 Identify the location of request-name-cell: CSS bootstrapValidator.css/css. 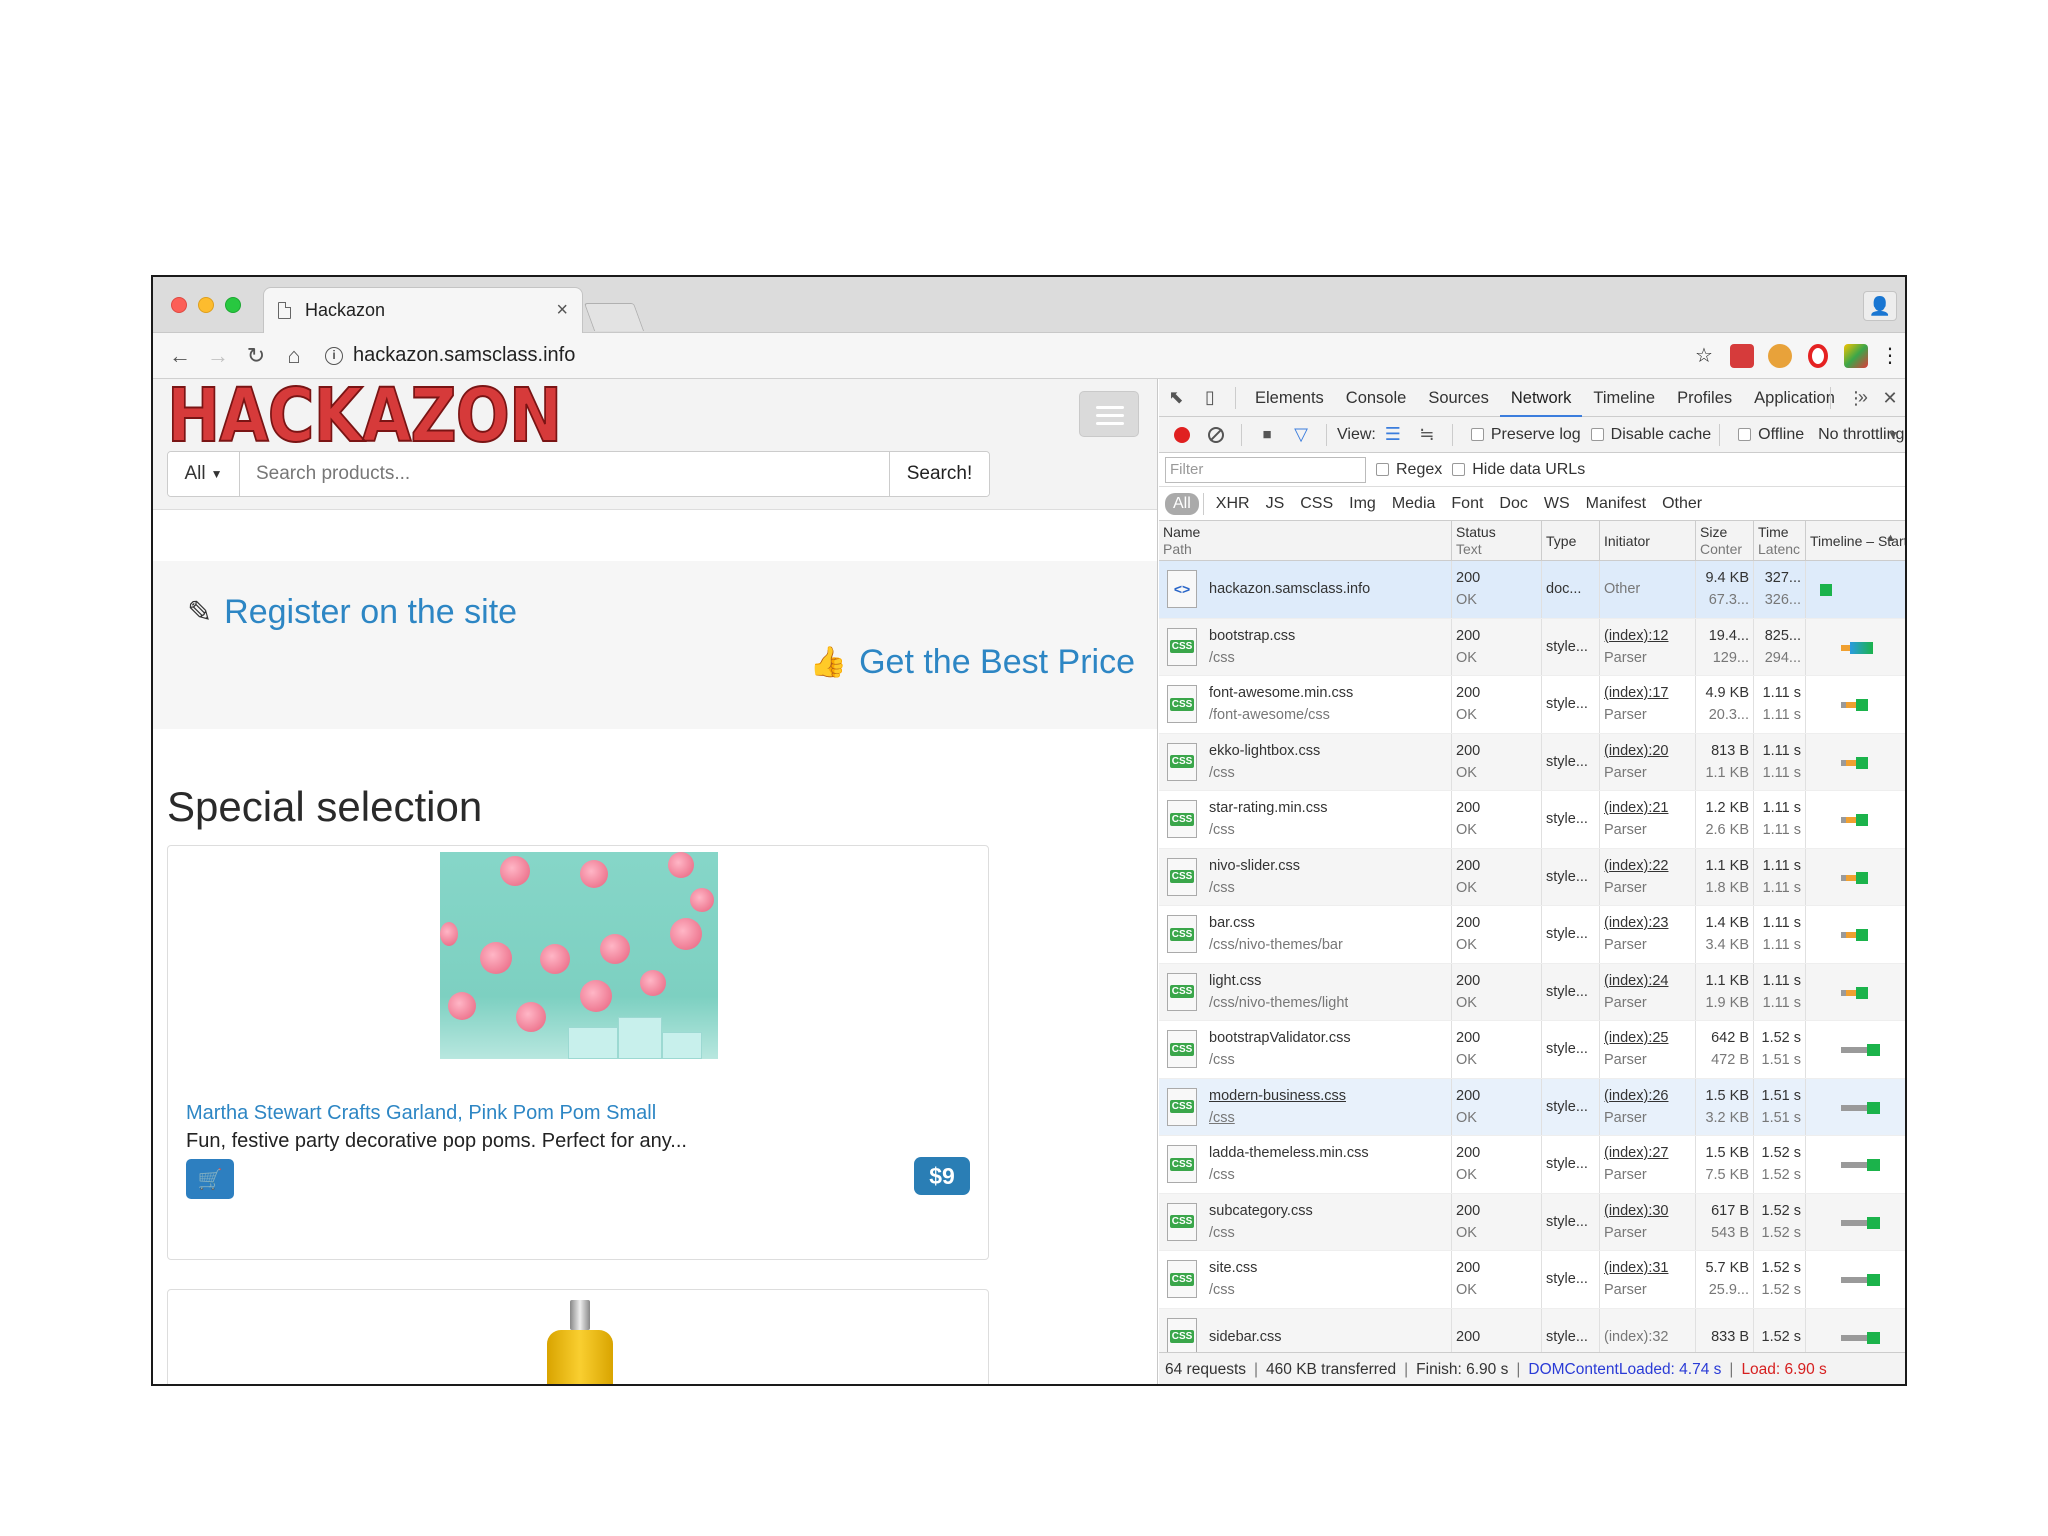
(1305, 1049).